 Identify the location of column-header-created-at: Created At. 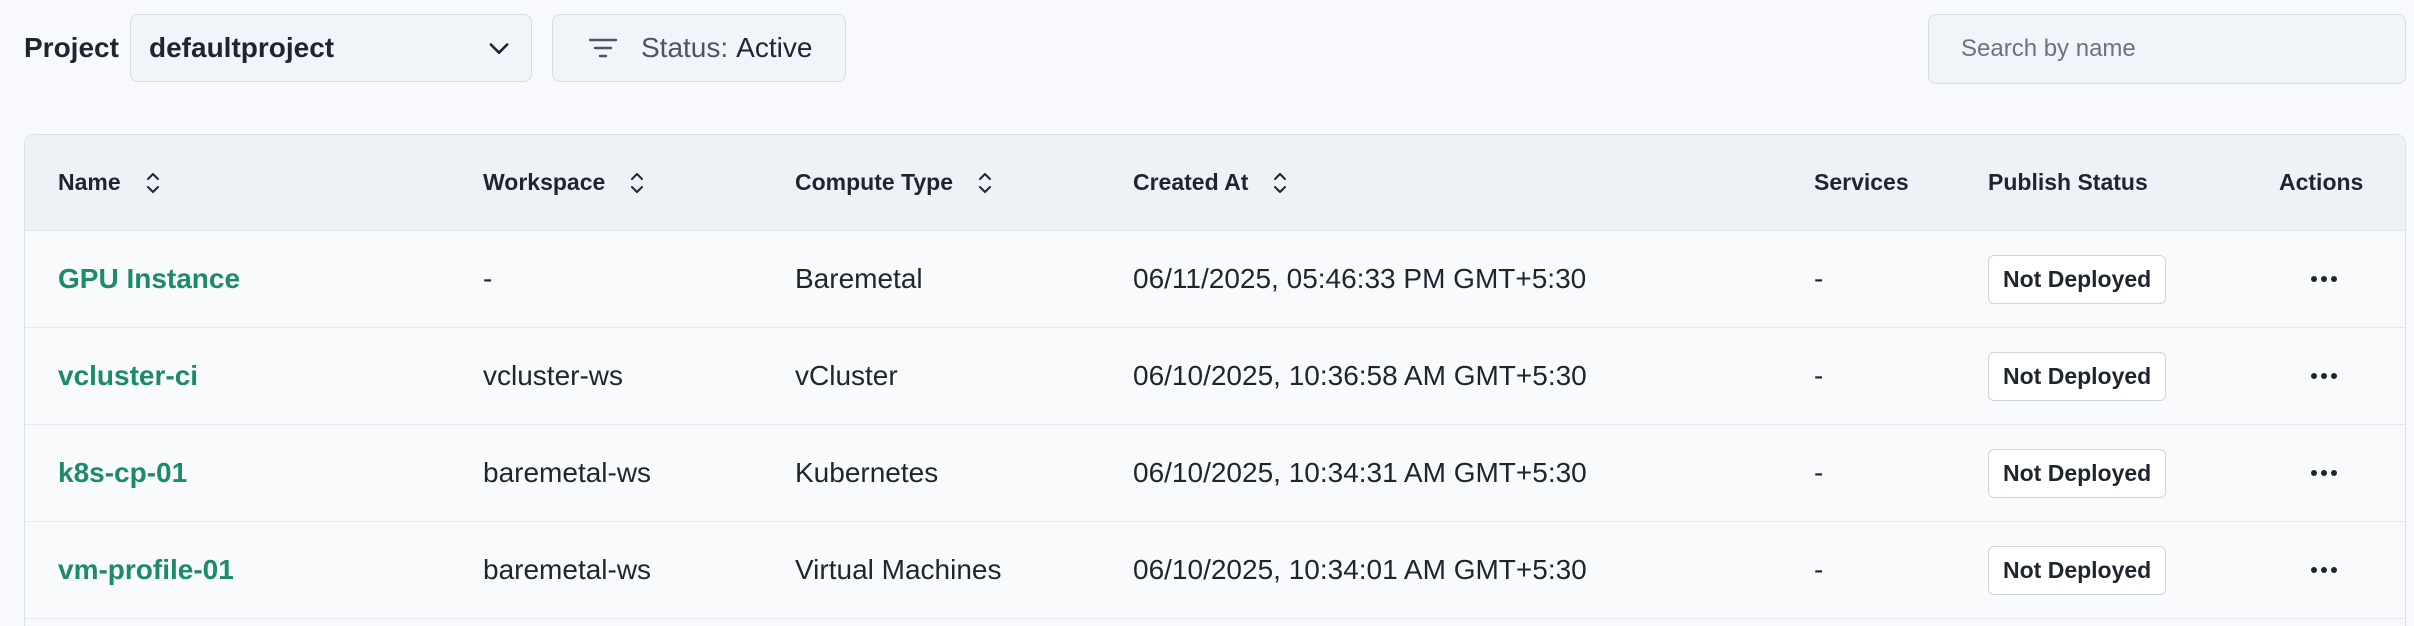
(1211, 183).